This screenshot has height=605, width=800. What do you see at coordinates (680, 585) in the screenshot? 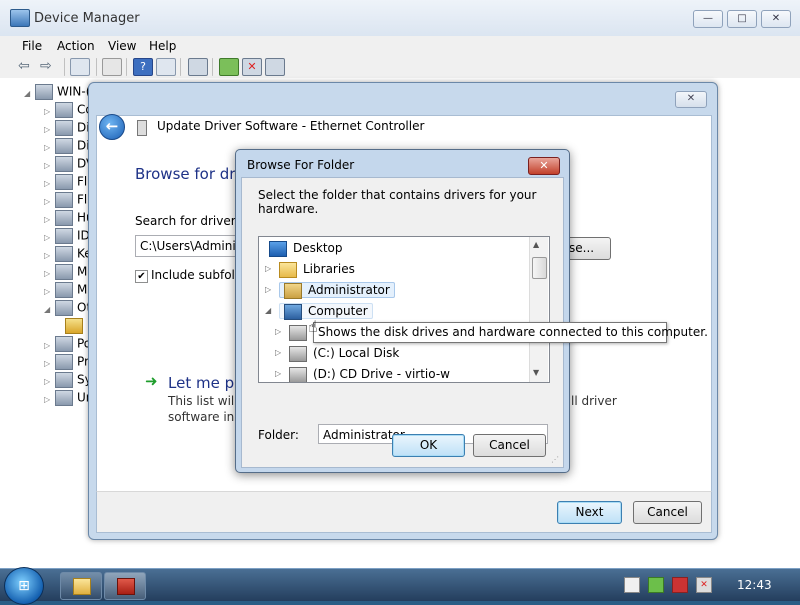
I see `error-icon` at bounding box center [680, 585].